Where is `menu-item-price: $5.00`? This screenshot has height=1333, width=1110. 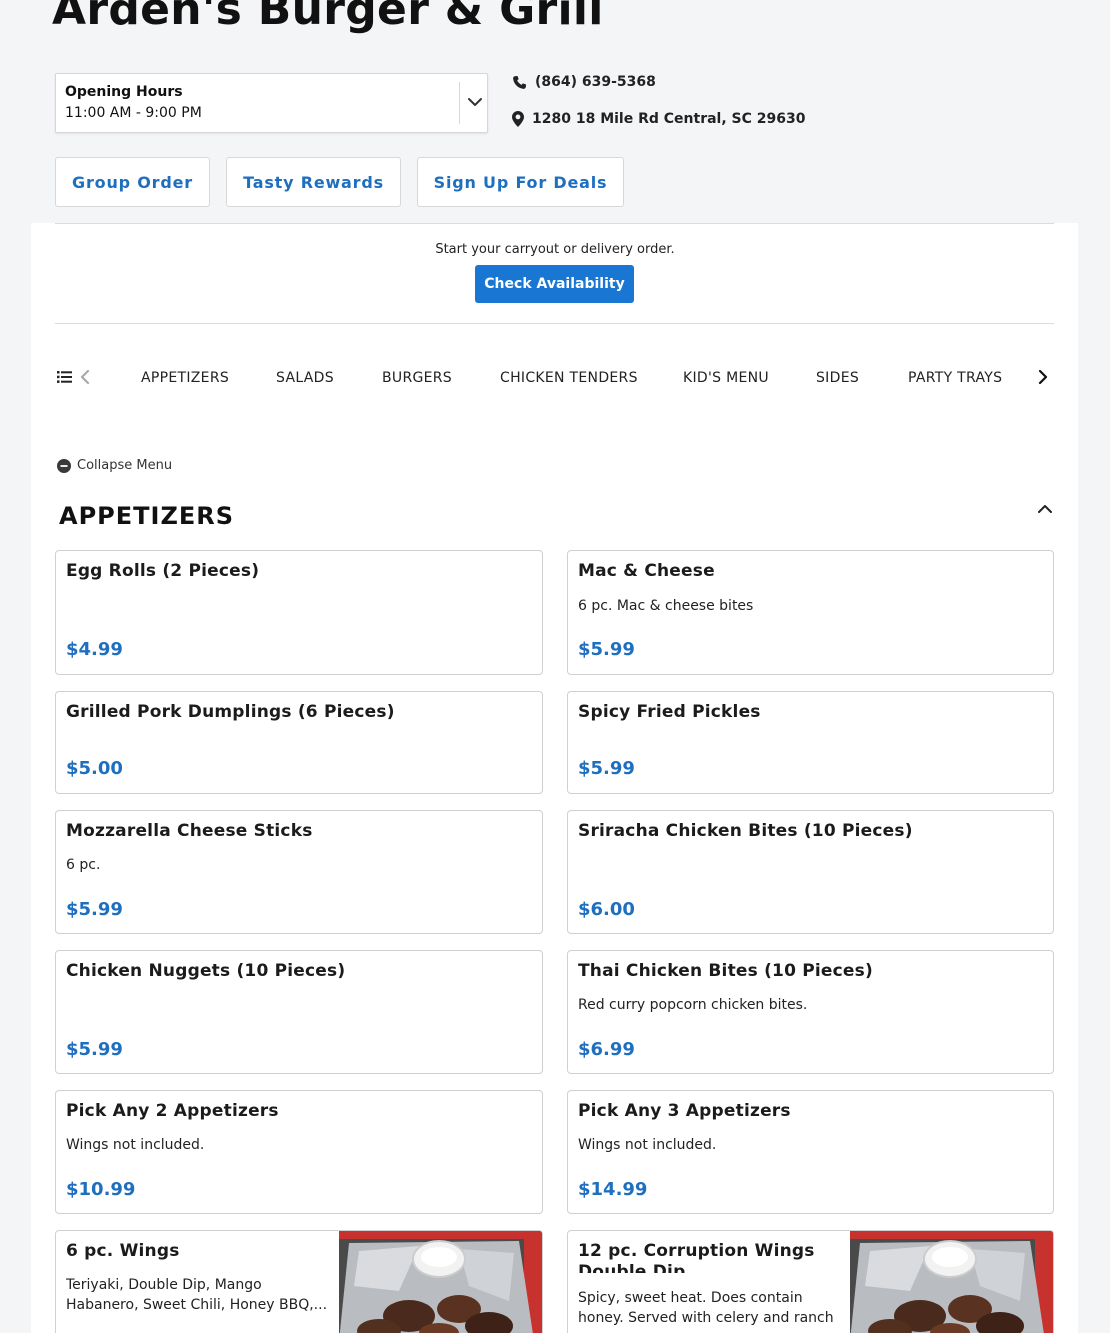
menu-item-price: $5.00 is located at coordinates (94, 768).